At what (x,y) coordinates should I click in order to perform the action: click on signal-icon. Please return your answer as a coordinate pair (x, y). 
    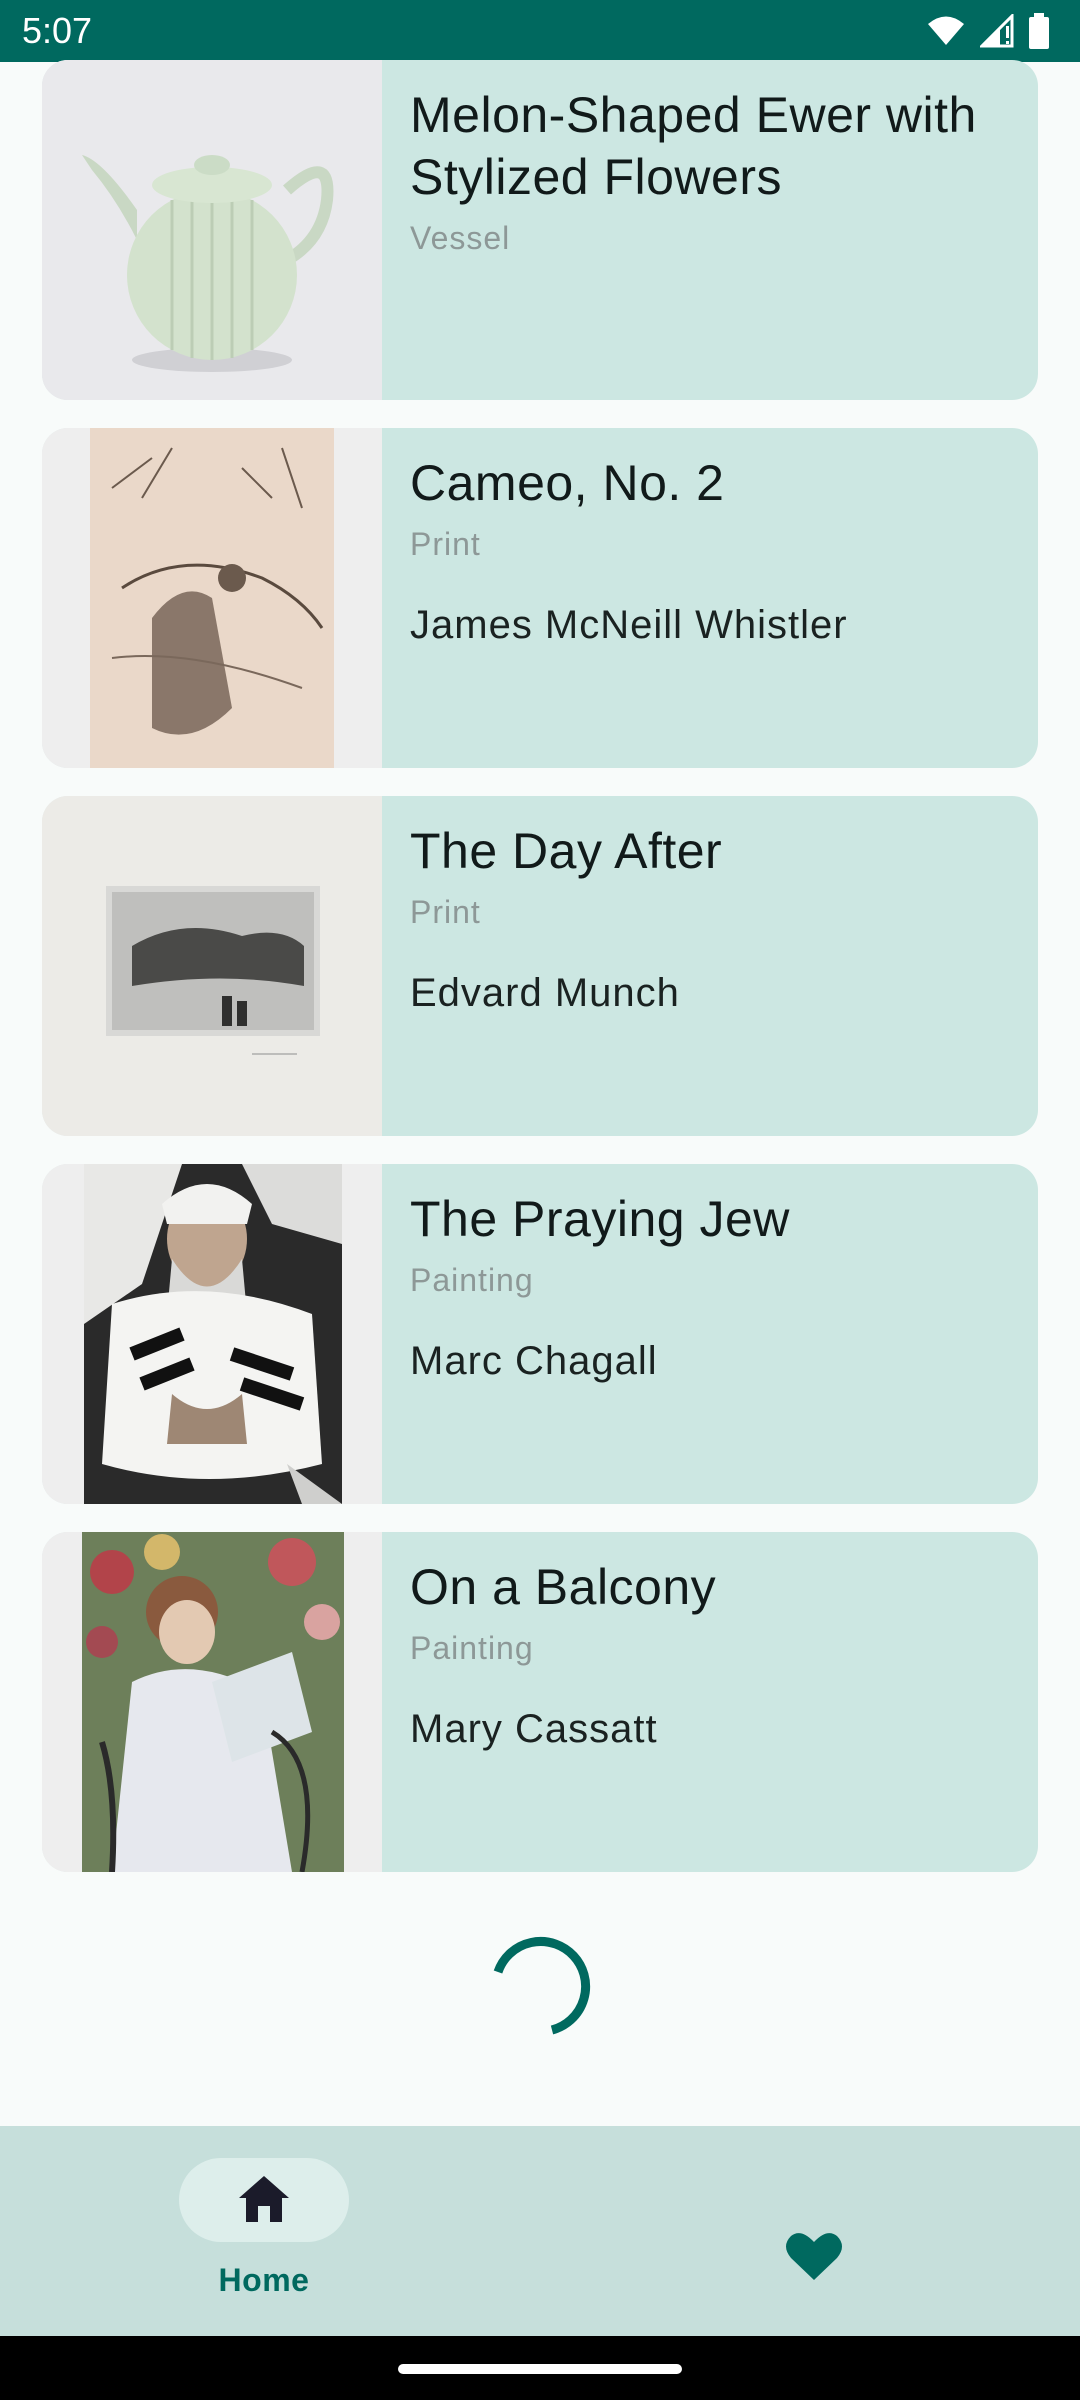
    Looking at the image, I should click on (997, 31).